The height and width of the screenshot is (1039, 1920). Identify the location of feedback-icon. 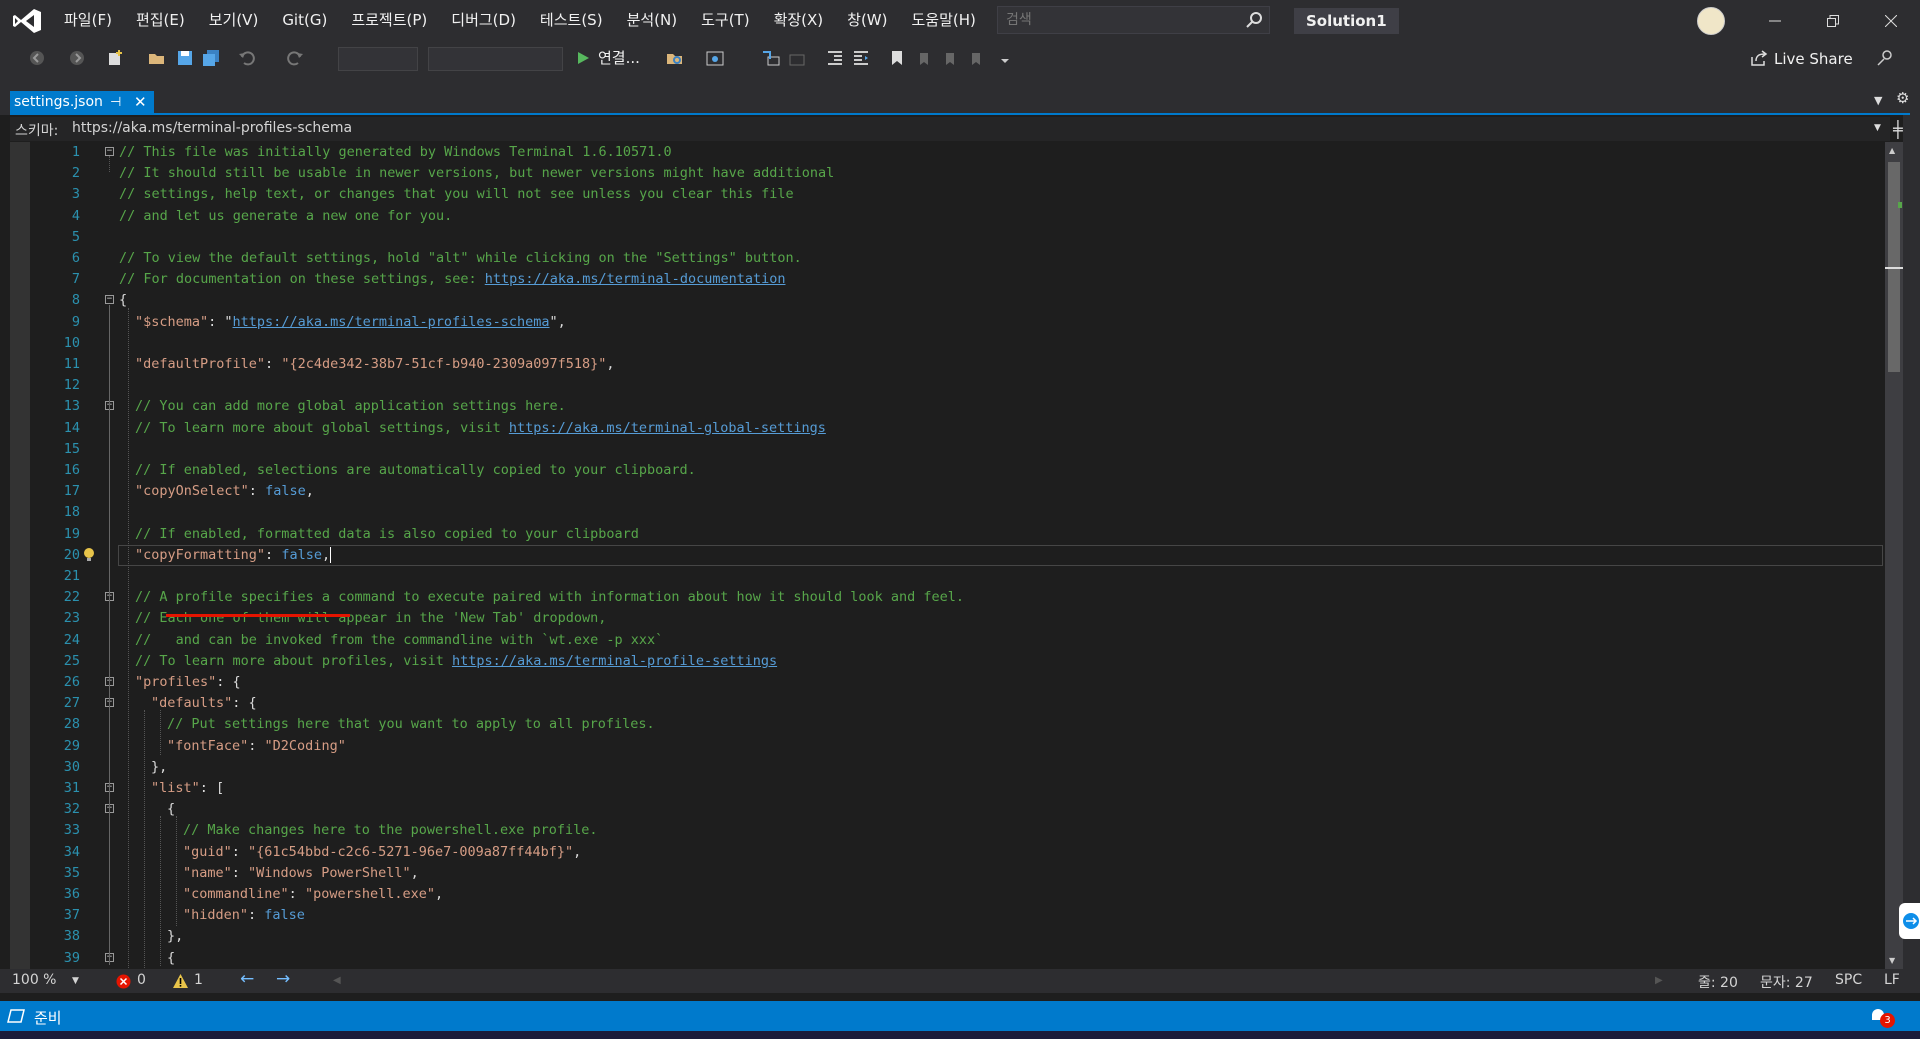
(1885, 58).